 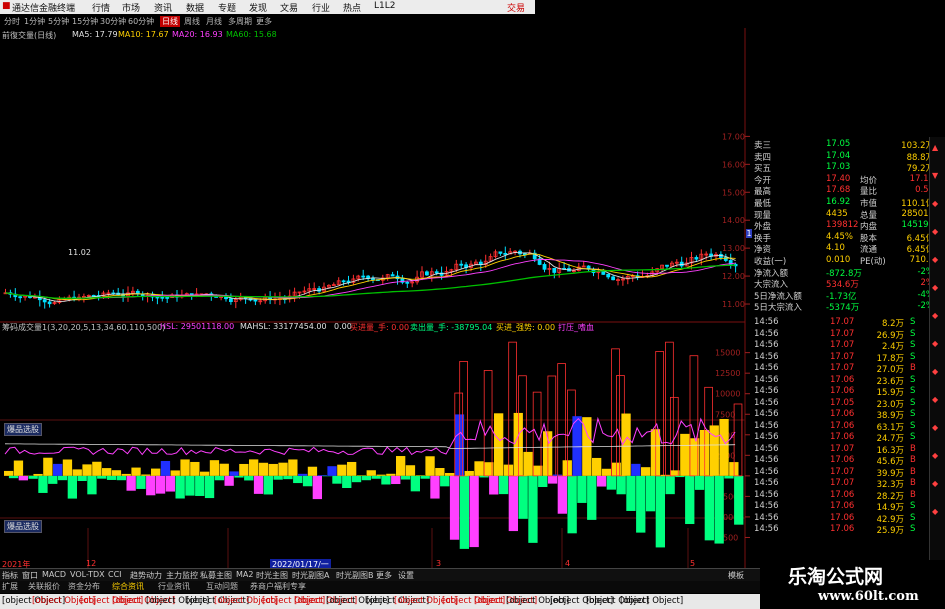 What do you see at coordinates (54, 574) in the screenshot?
I see `indicator-tab: MACD` at bounding box center [54, 574].